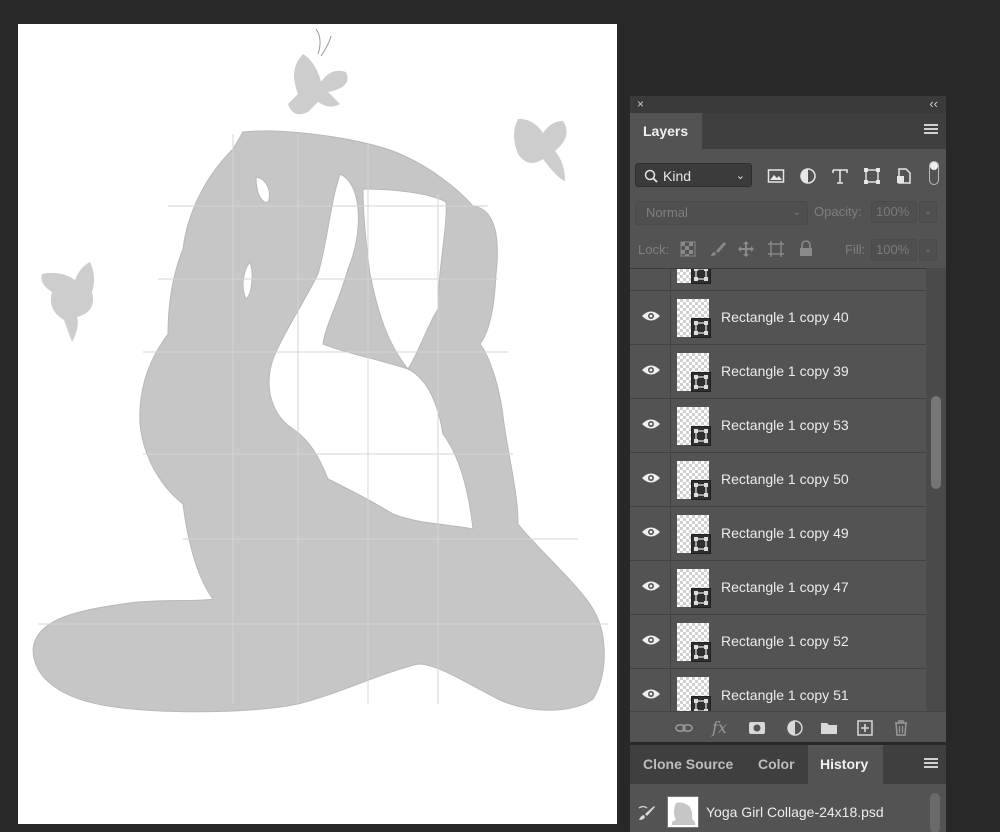 The width and height of the screenshot is (1000, 832). What do you see at coordinates (785, 479) in the screenshot?
I see `layer-name: Rectangle 1 copy 50` at bounding box center [785, 479].